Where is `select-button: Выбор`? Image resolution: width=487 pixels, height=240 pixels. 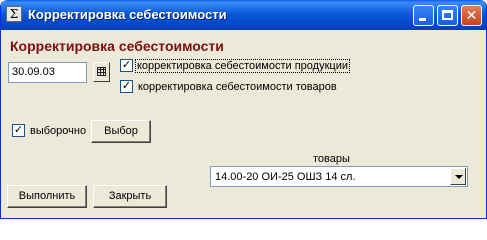
select-button: Выбор is located at coordinates (121, 131).